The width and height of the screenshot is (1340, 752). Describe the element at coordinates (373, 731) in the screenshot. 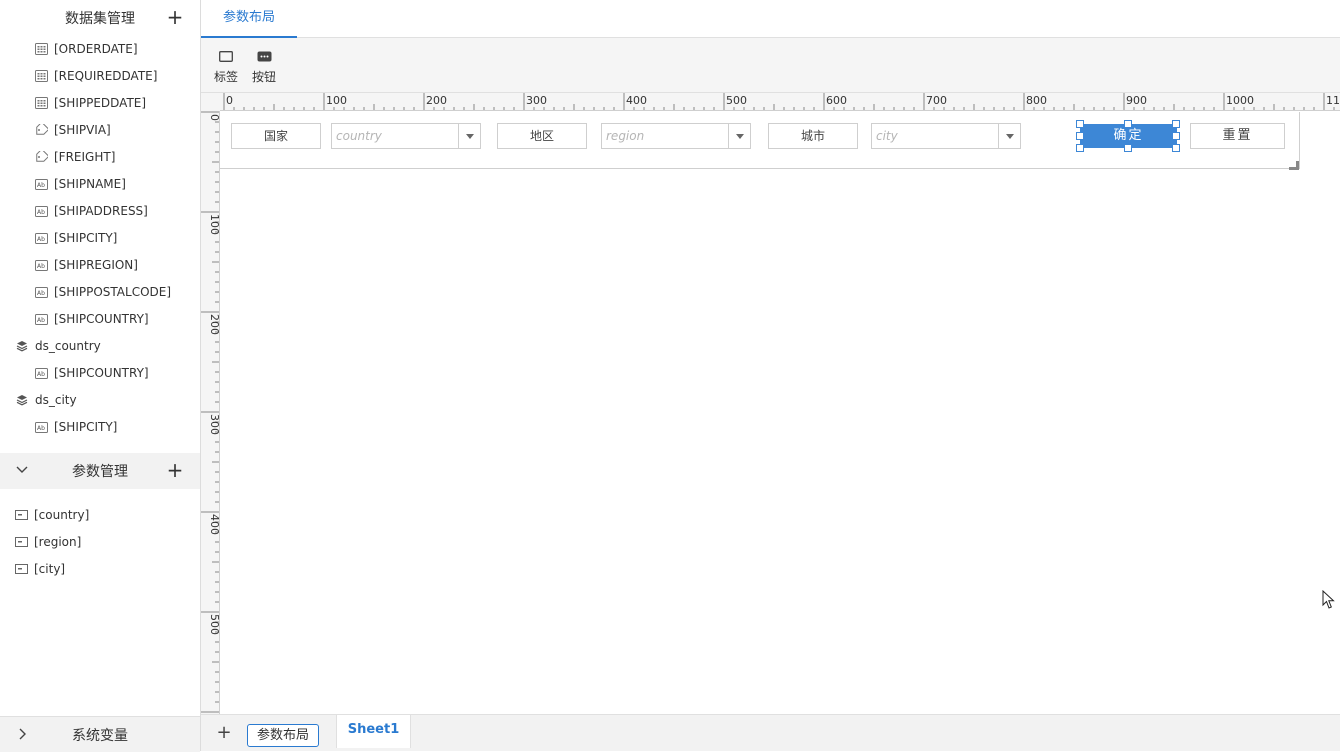

I see `sheet-tab-sheet1: Sheet1` at that location.